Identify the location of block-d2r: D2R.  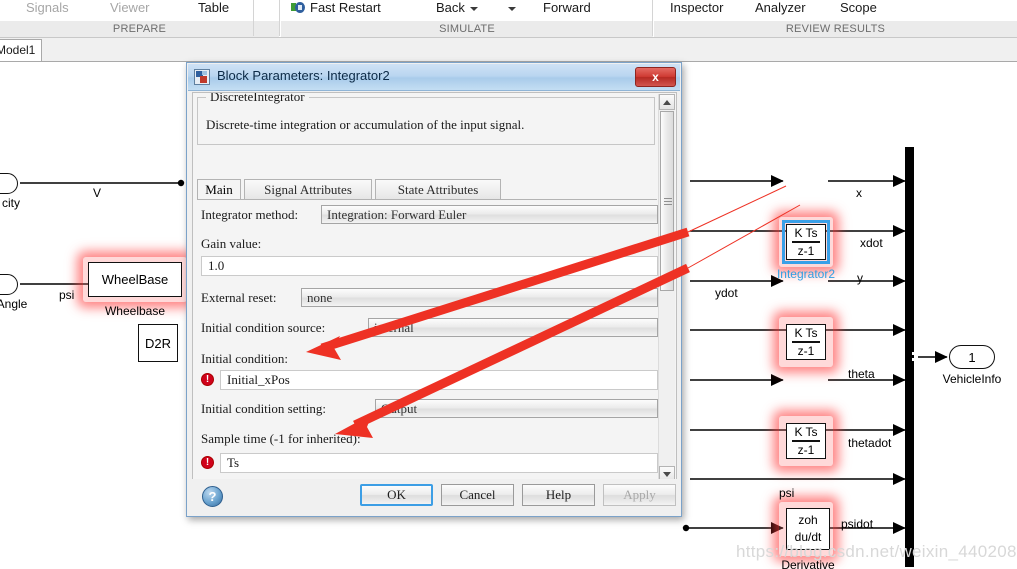
(158, 343).